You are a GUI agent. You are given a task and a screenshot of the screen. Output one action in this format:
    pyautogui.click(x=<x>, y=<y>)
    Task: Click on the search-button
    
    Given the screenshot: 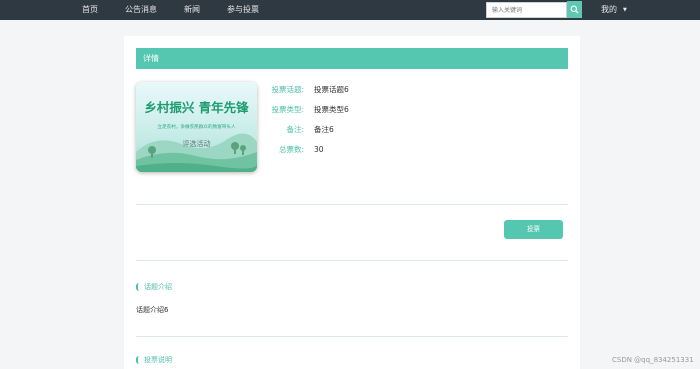 What is the action you would take?
    pyautogui.click(x=574, y=9)
    